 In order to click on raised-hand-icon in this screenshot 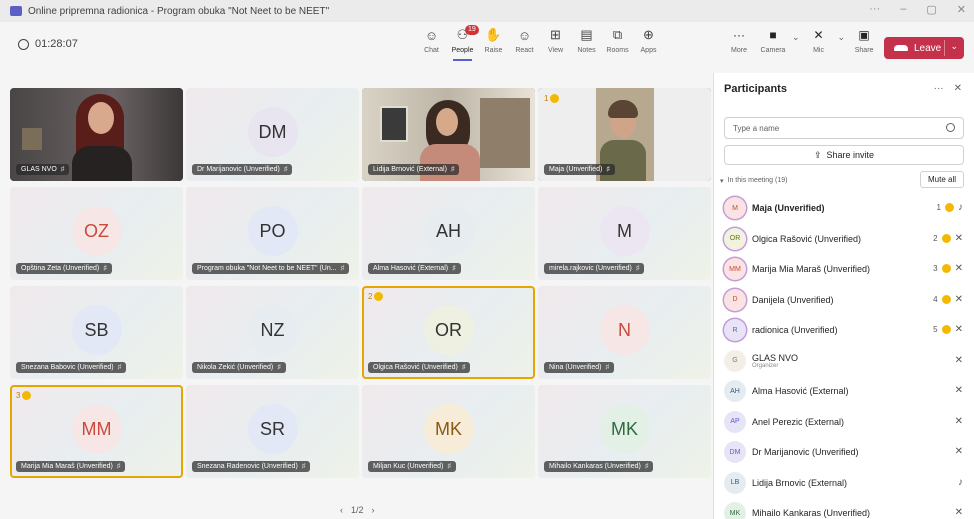, I will do `click(946, 299)`.